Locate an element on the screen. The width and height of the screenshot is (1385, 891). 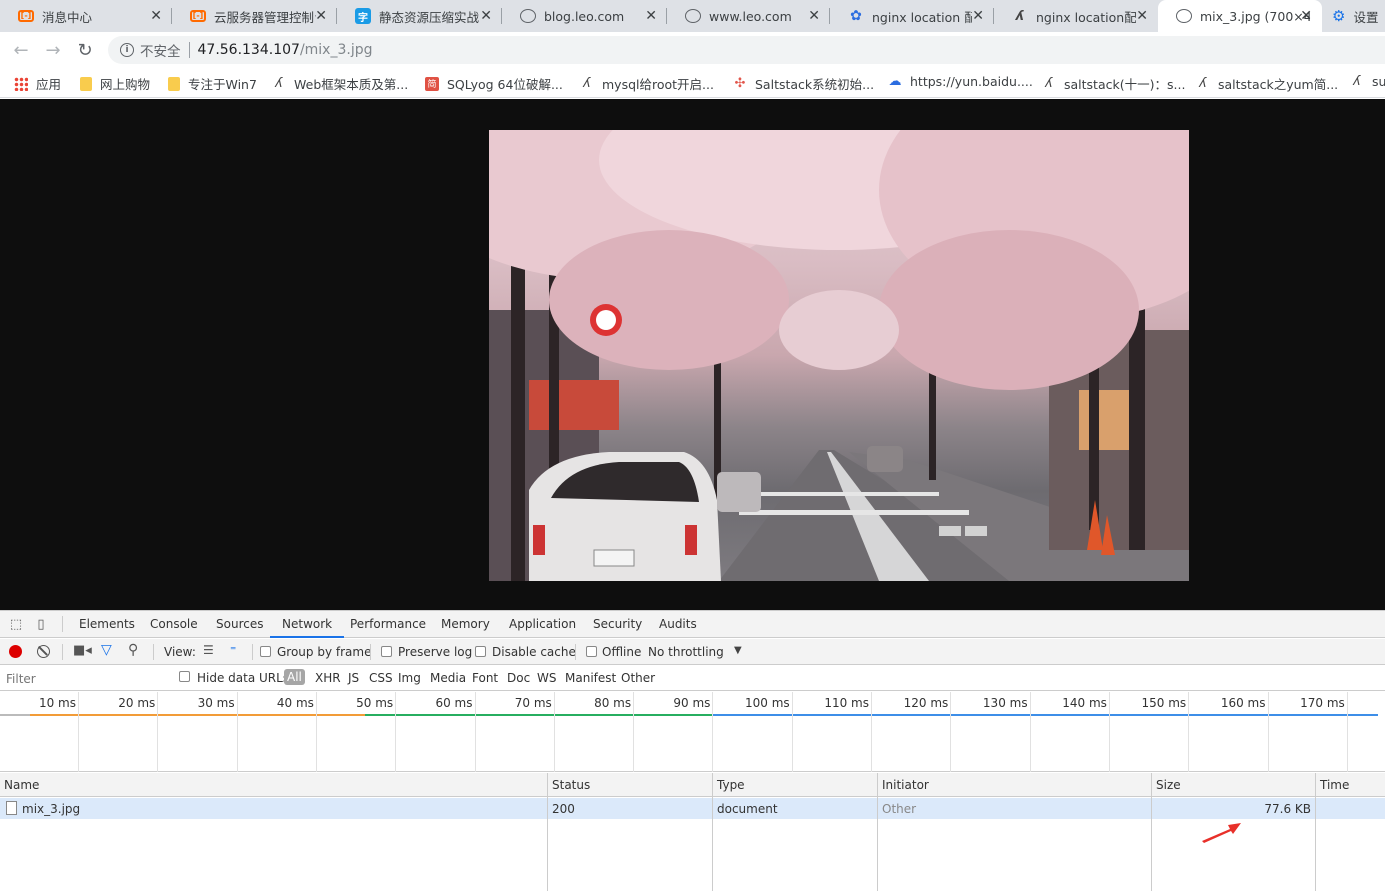
type-filter-ws: WS is located at coordinates (546, 678).